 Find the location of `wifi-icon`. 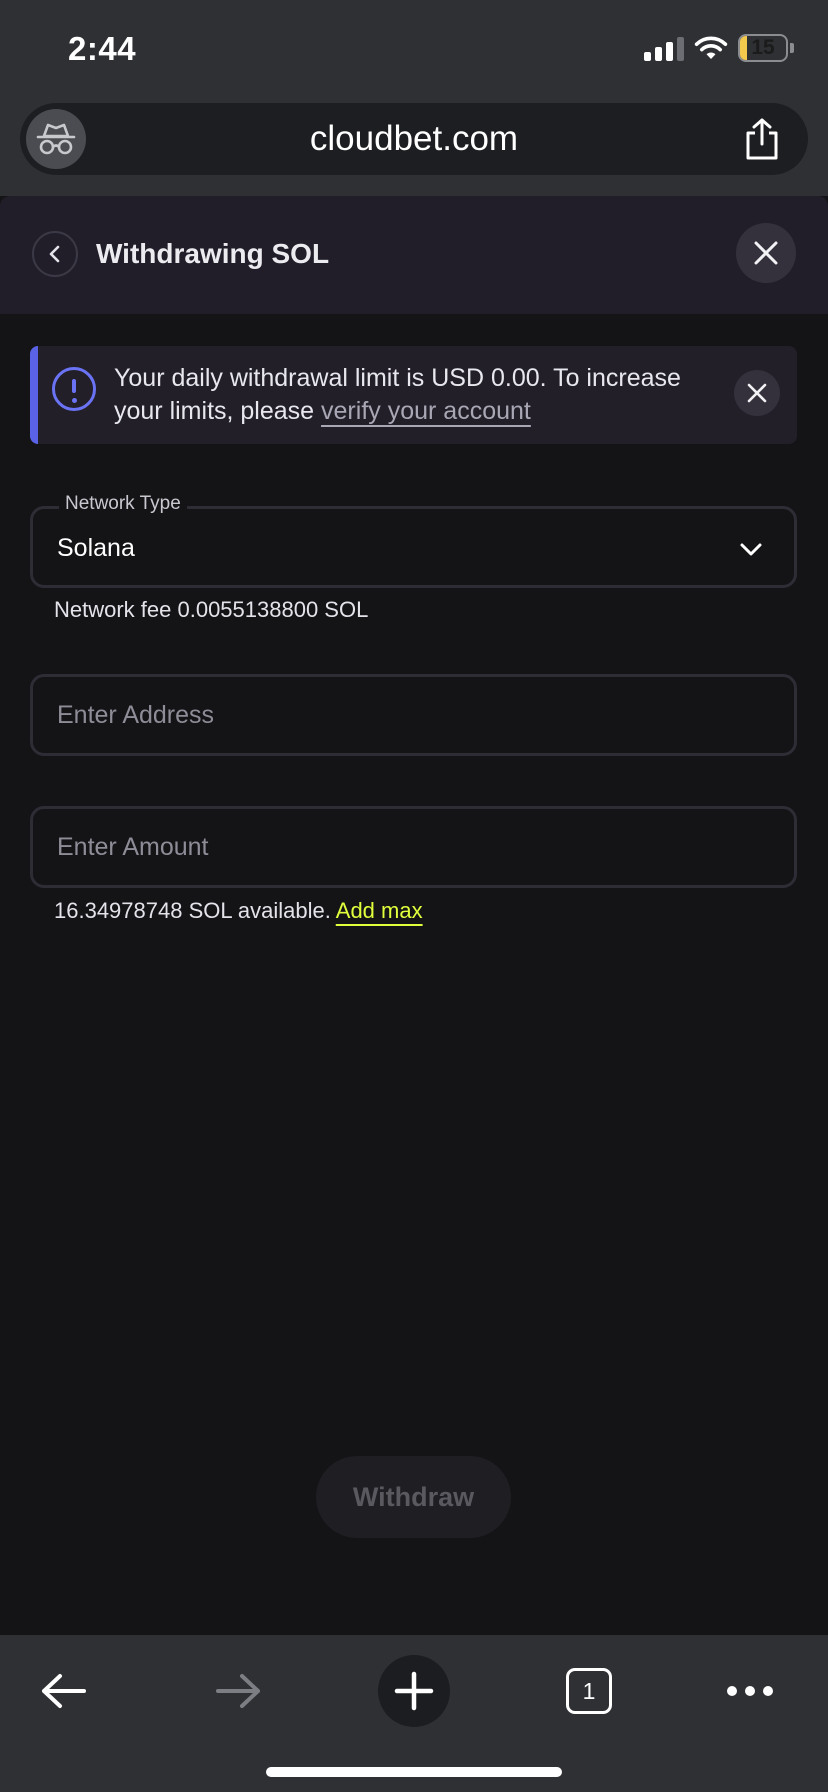

wifi-icon is located at coordinates (711, 47).